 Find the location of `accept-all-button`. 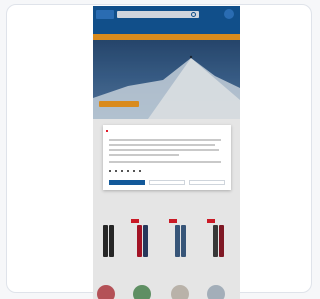

accept-all-button is located at coordinates (127, 182).